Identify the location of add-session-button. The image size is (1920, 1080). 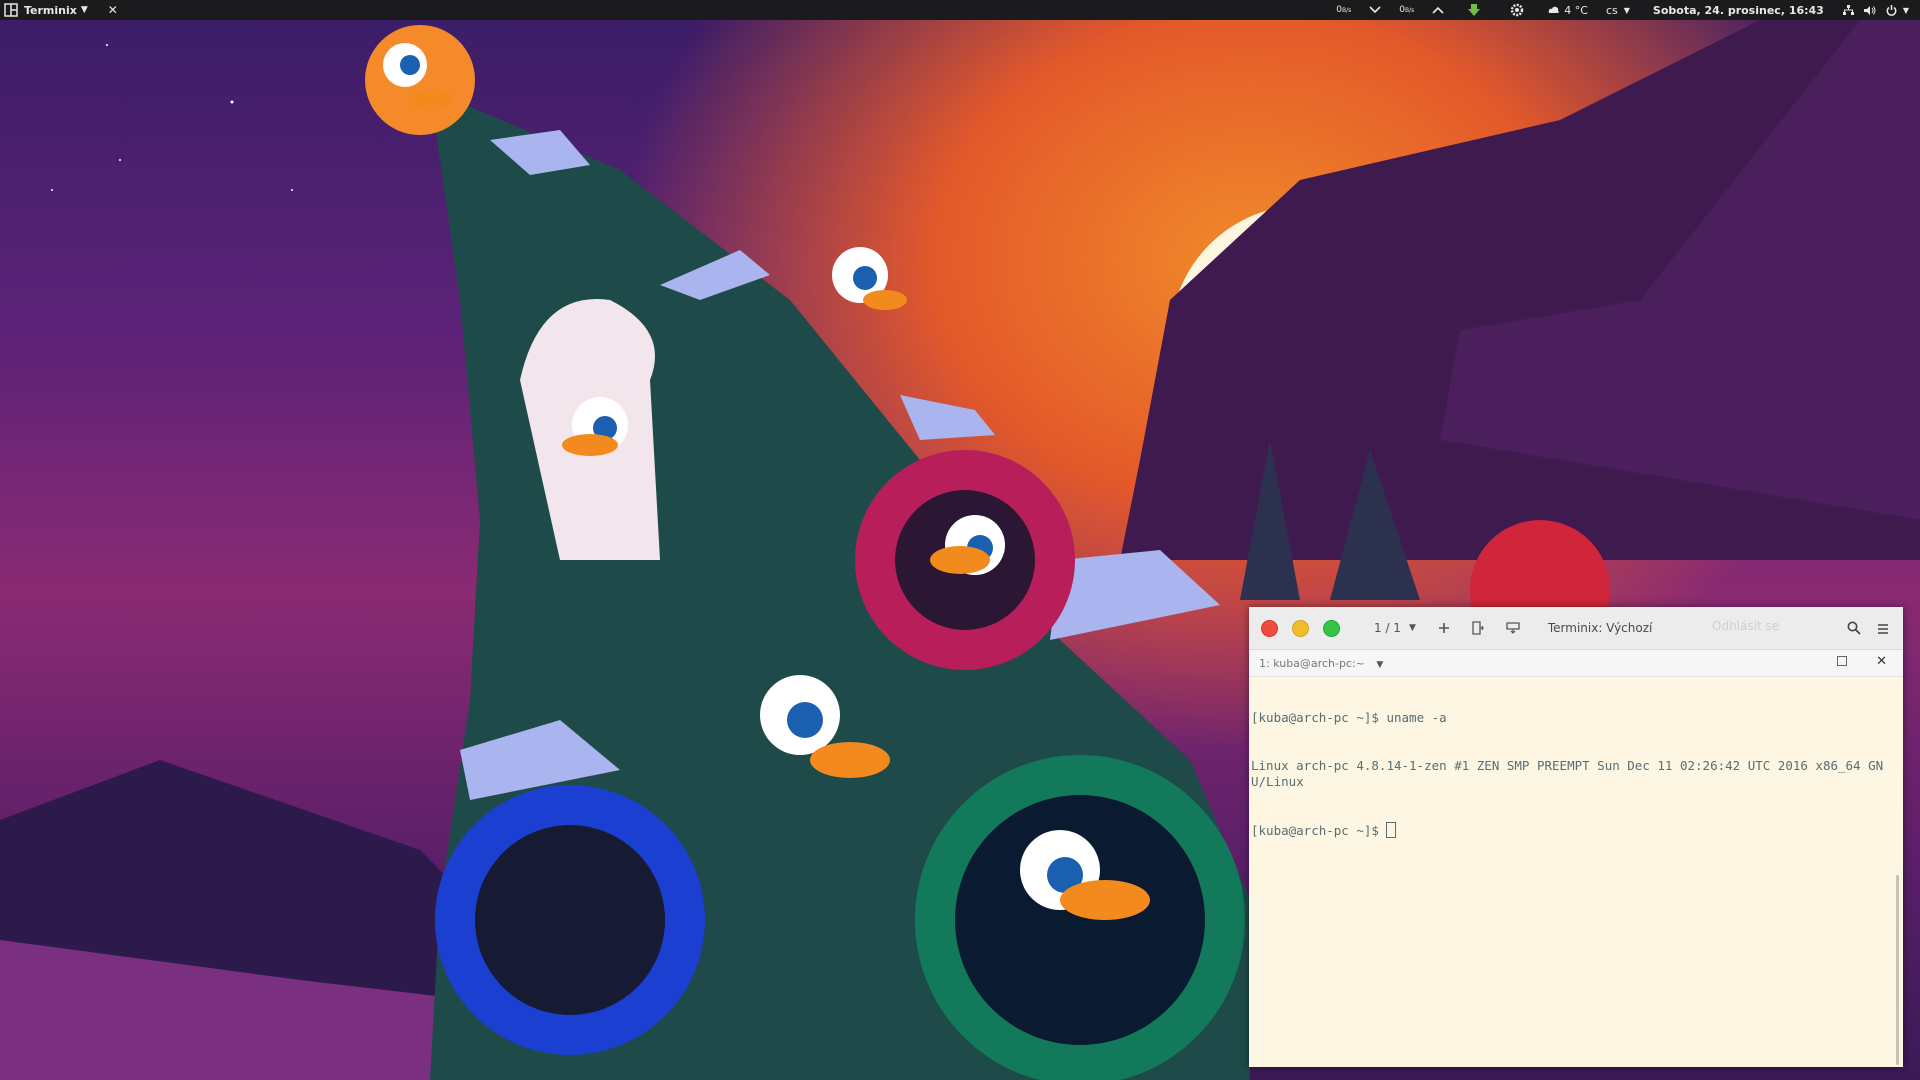
(1444, 628).